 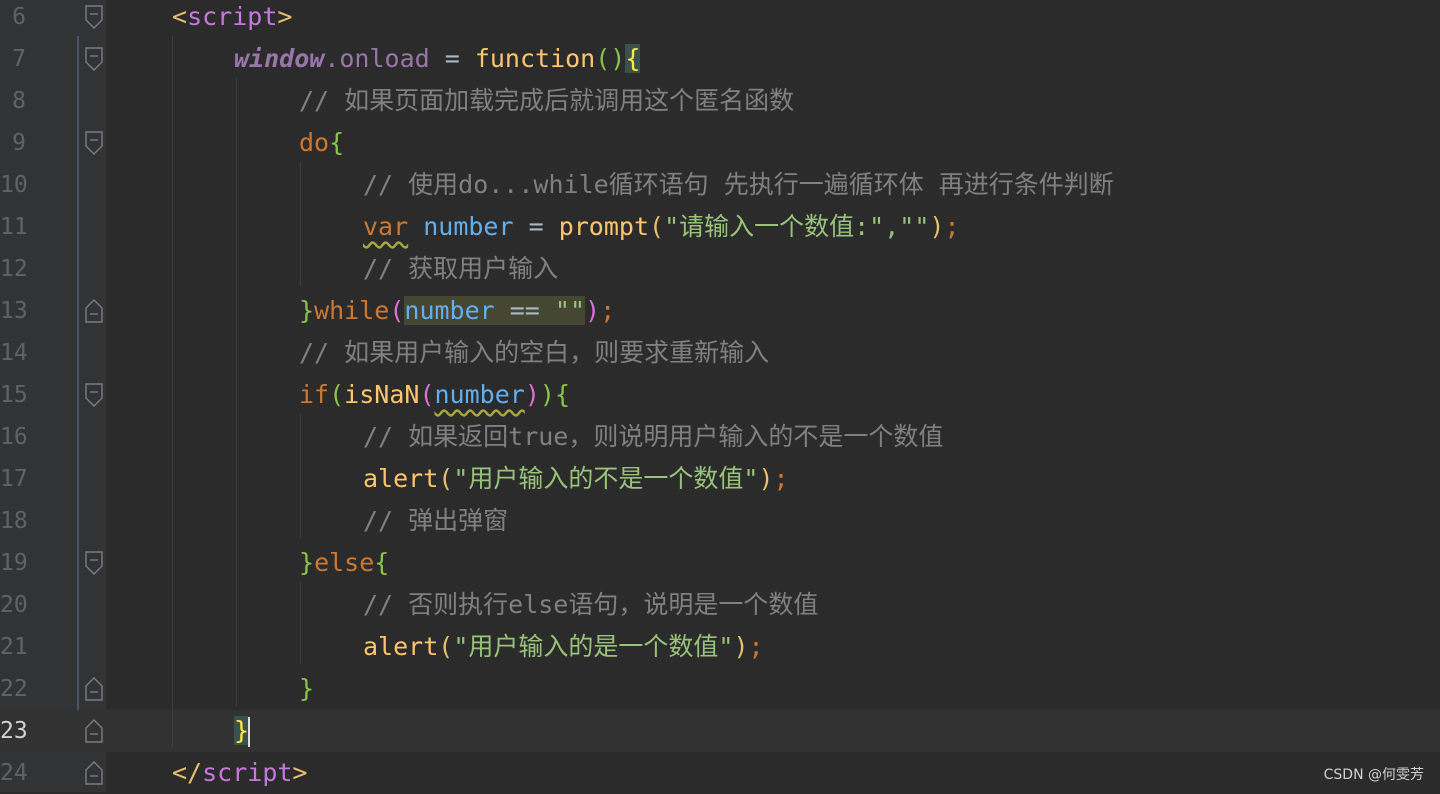 What do you see at coordinates (14, 731) in the screenshot?
I see `line-number: 23` at bounding box center [14, 731].